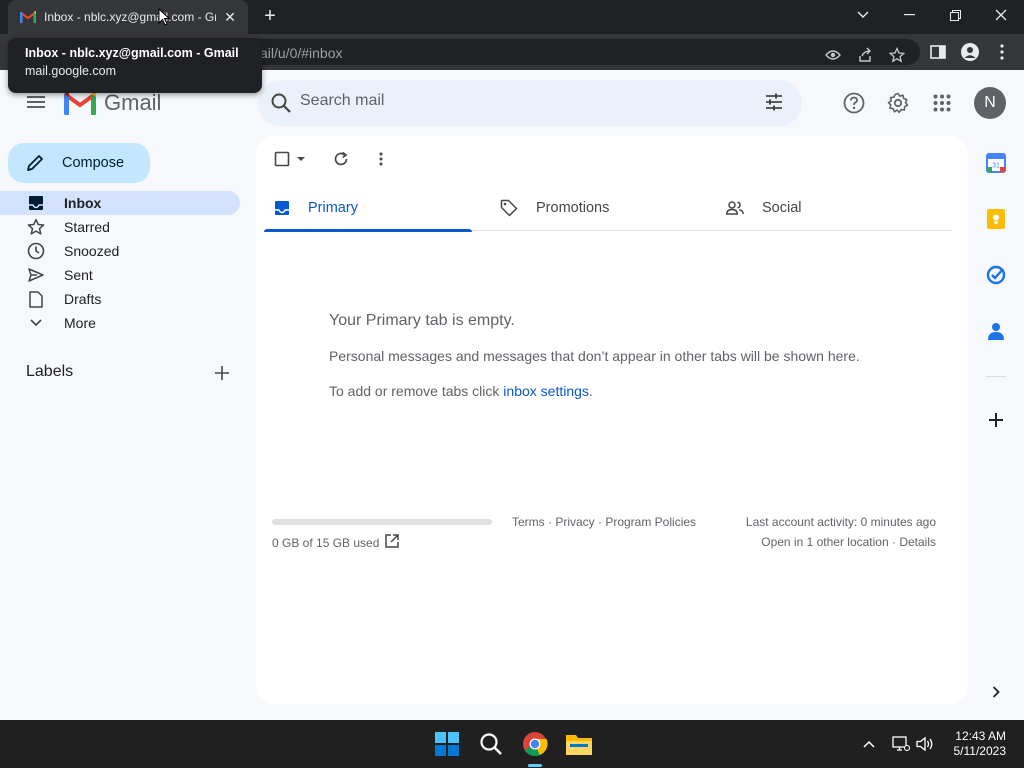  What do you see at coordinates (782, 207) in the screenshot?
I see `tab-label: Social` at bounding box center [782, 207].